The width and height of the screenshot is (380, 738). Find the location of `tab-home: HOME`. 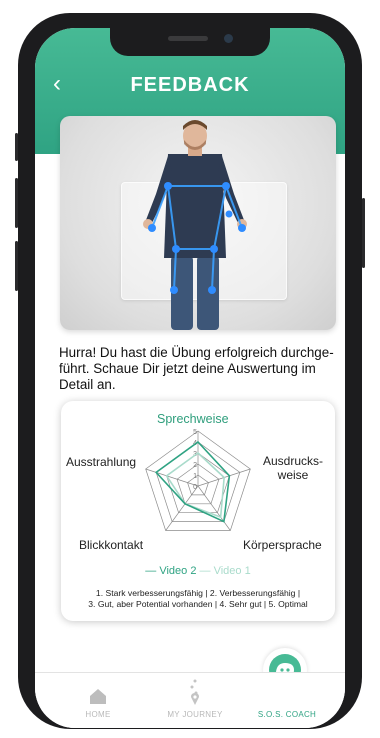

tab-home: HOME is located at coordinates (98, 700).